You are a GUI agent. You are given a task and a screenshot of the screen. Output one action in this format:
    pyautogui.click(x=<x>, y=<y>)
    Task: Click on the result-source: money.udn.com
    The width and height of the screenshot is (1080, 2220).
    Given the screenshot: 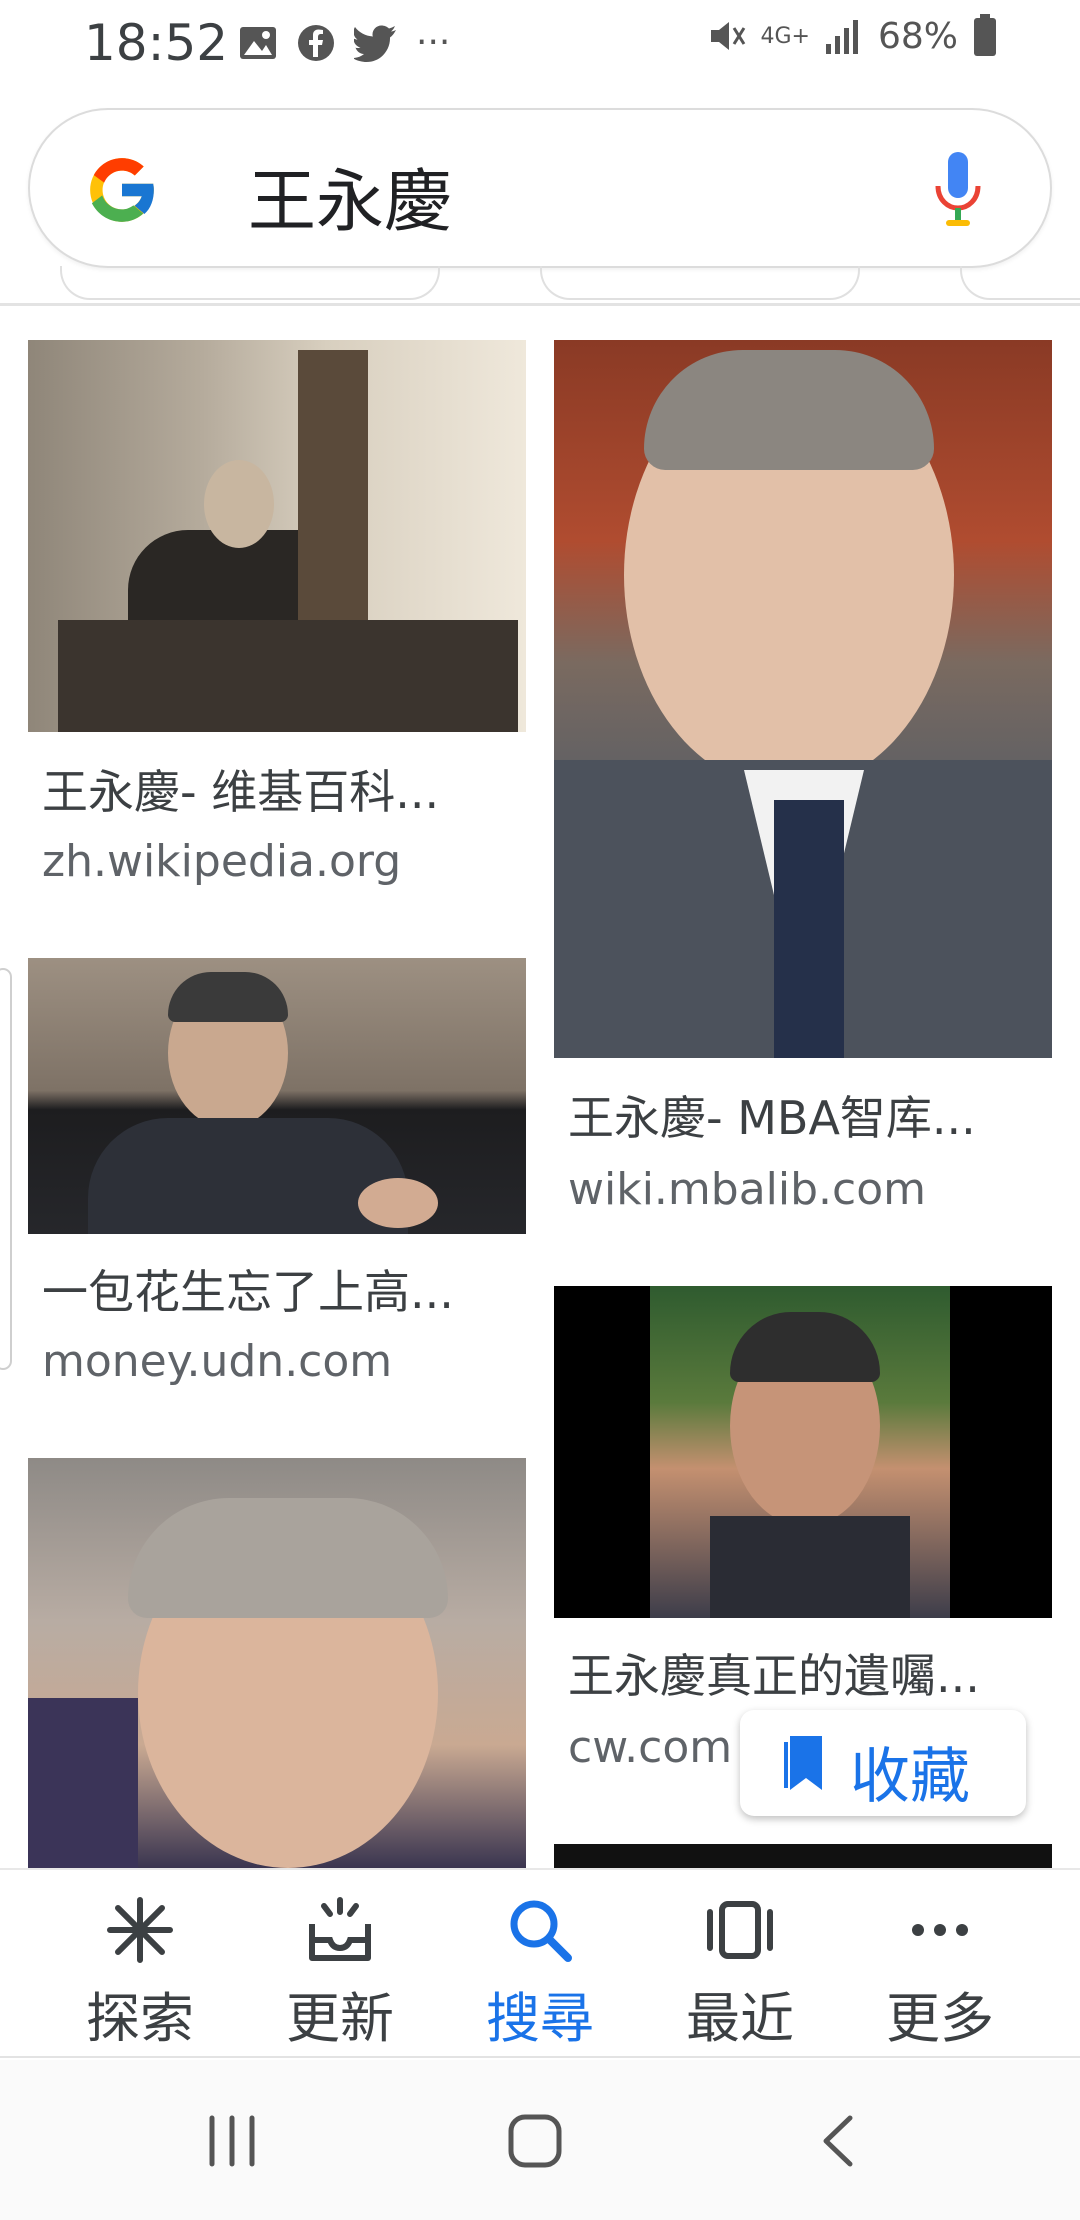 What is the action you would take?
    pyautogui.click(x=217, y=1361)
    